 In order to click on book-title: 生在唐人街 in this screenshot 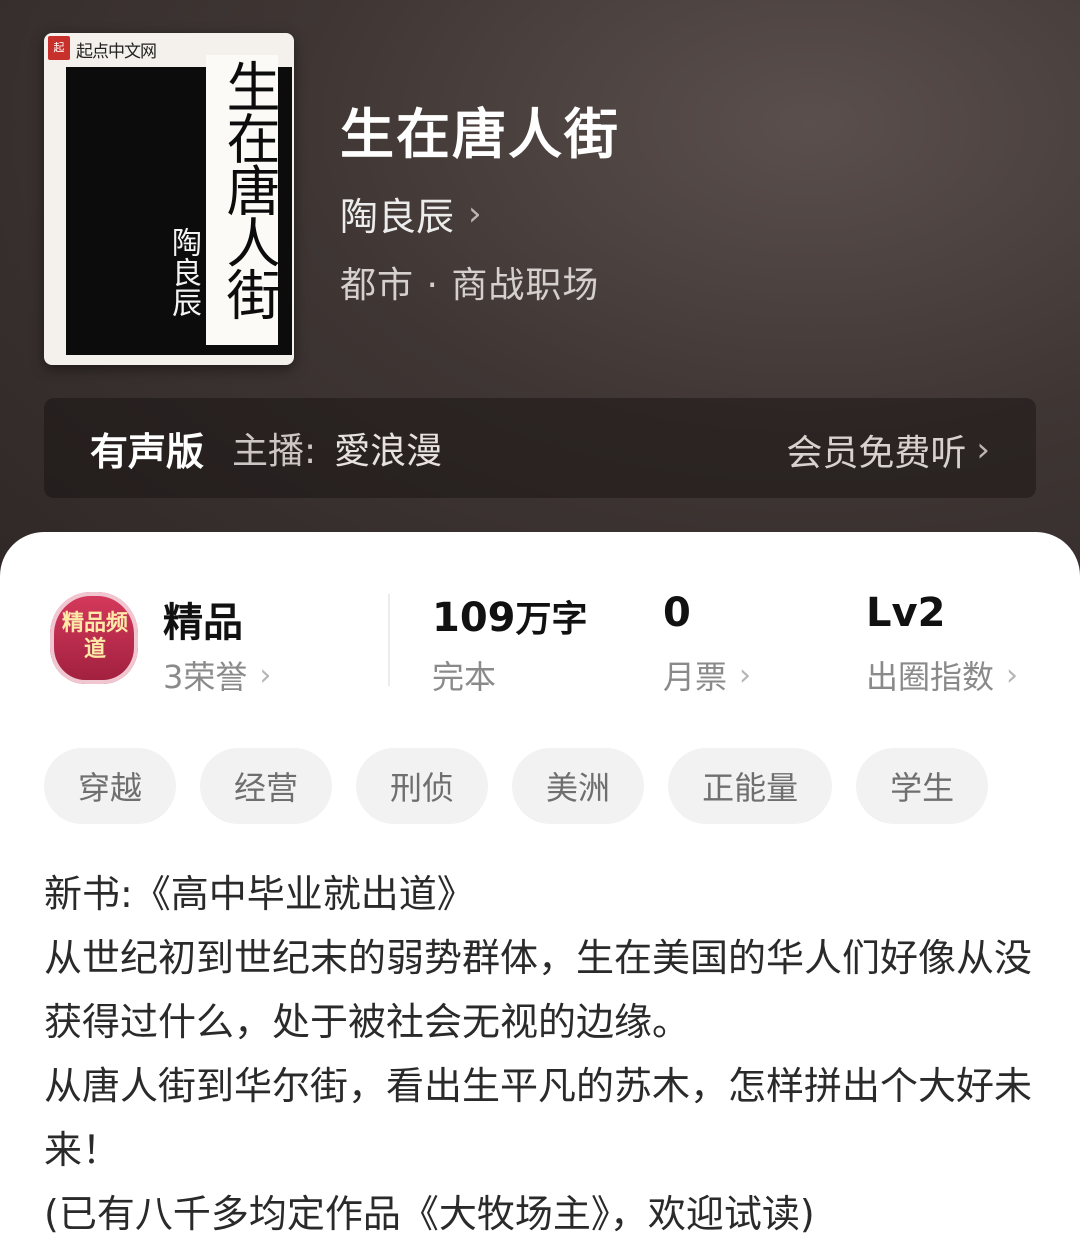, I will do `click(480, 134)`.